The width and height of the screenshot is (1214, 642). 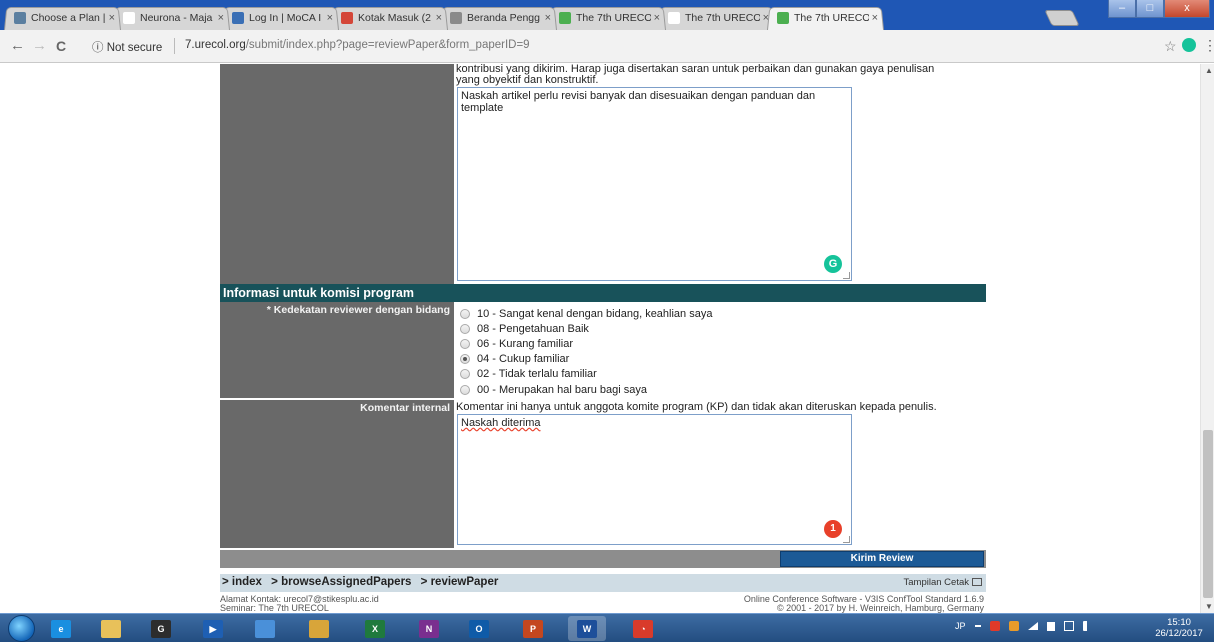 I want to click on back-arrow-icon: ←, so click(x=17, y=46).